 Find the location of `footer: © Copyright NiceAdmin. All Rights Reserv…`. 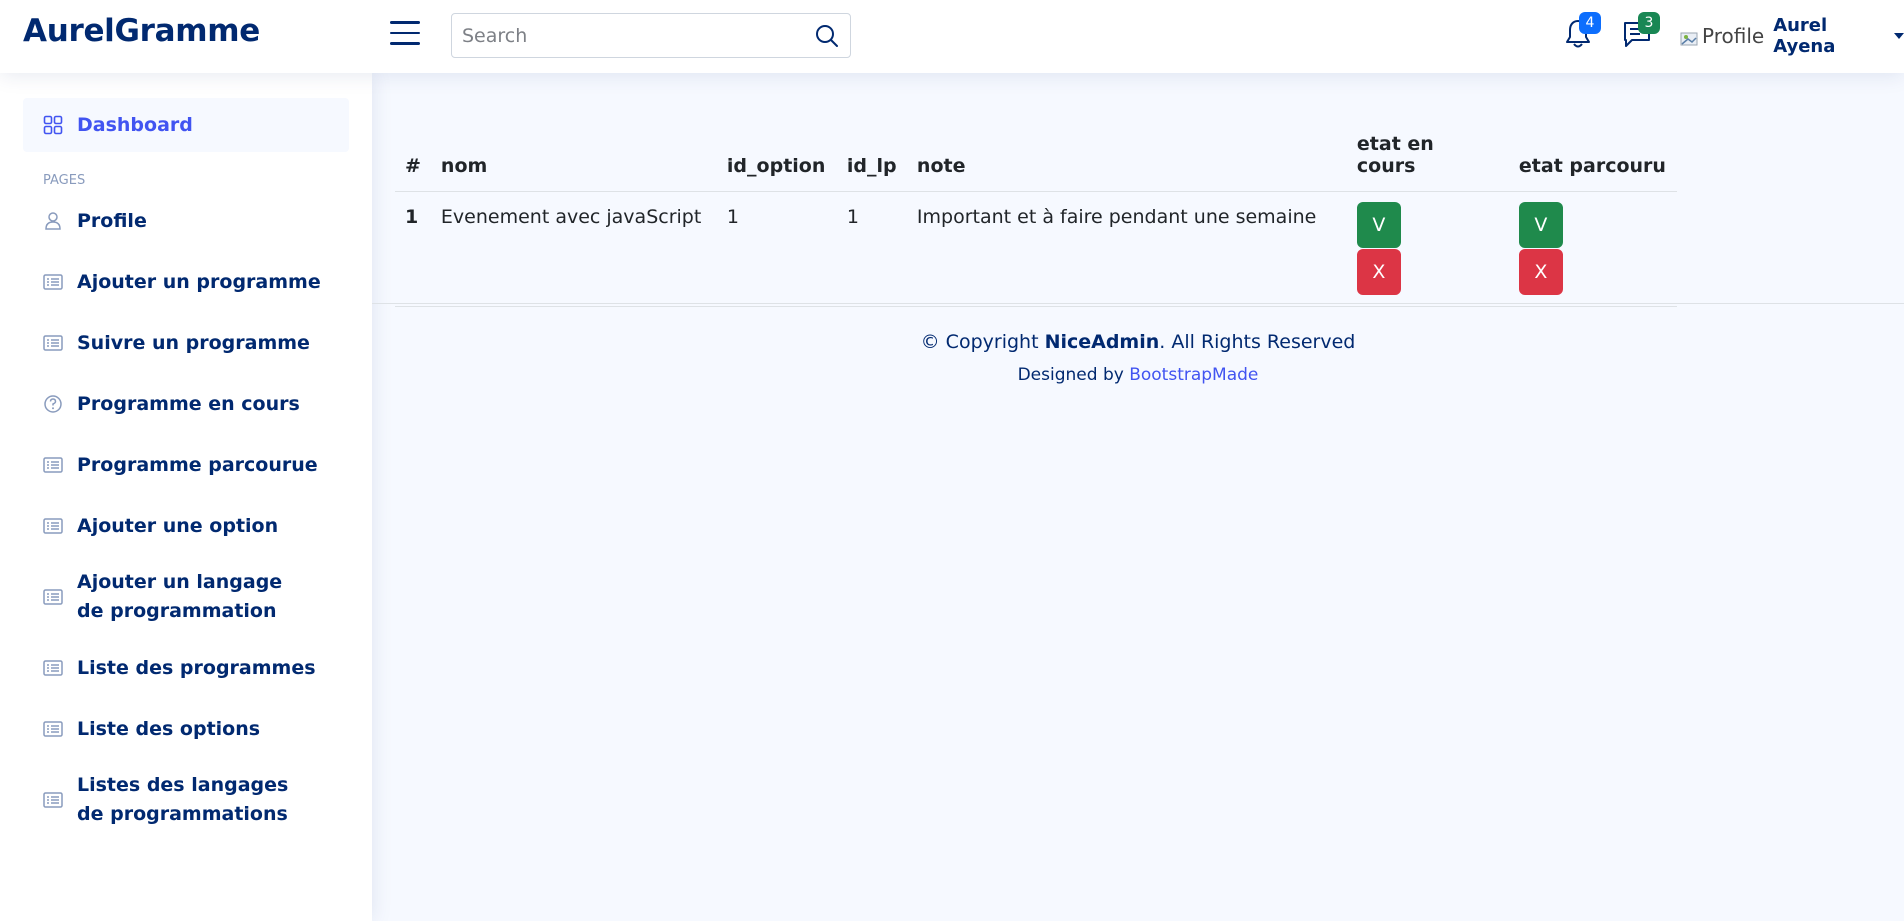

footer: © Copyright NiceAdmin. All Rights Reserv… is located at coordinates (1138, 358).